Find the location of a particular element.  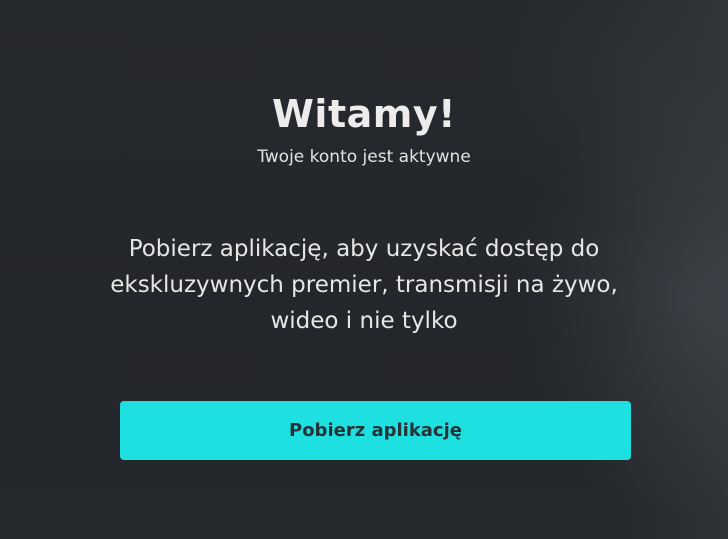

description-line-1: Pobierz aplikację, aby uzyskać dostęp do is located at coordinates (364, 249).